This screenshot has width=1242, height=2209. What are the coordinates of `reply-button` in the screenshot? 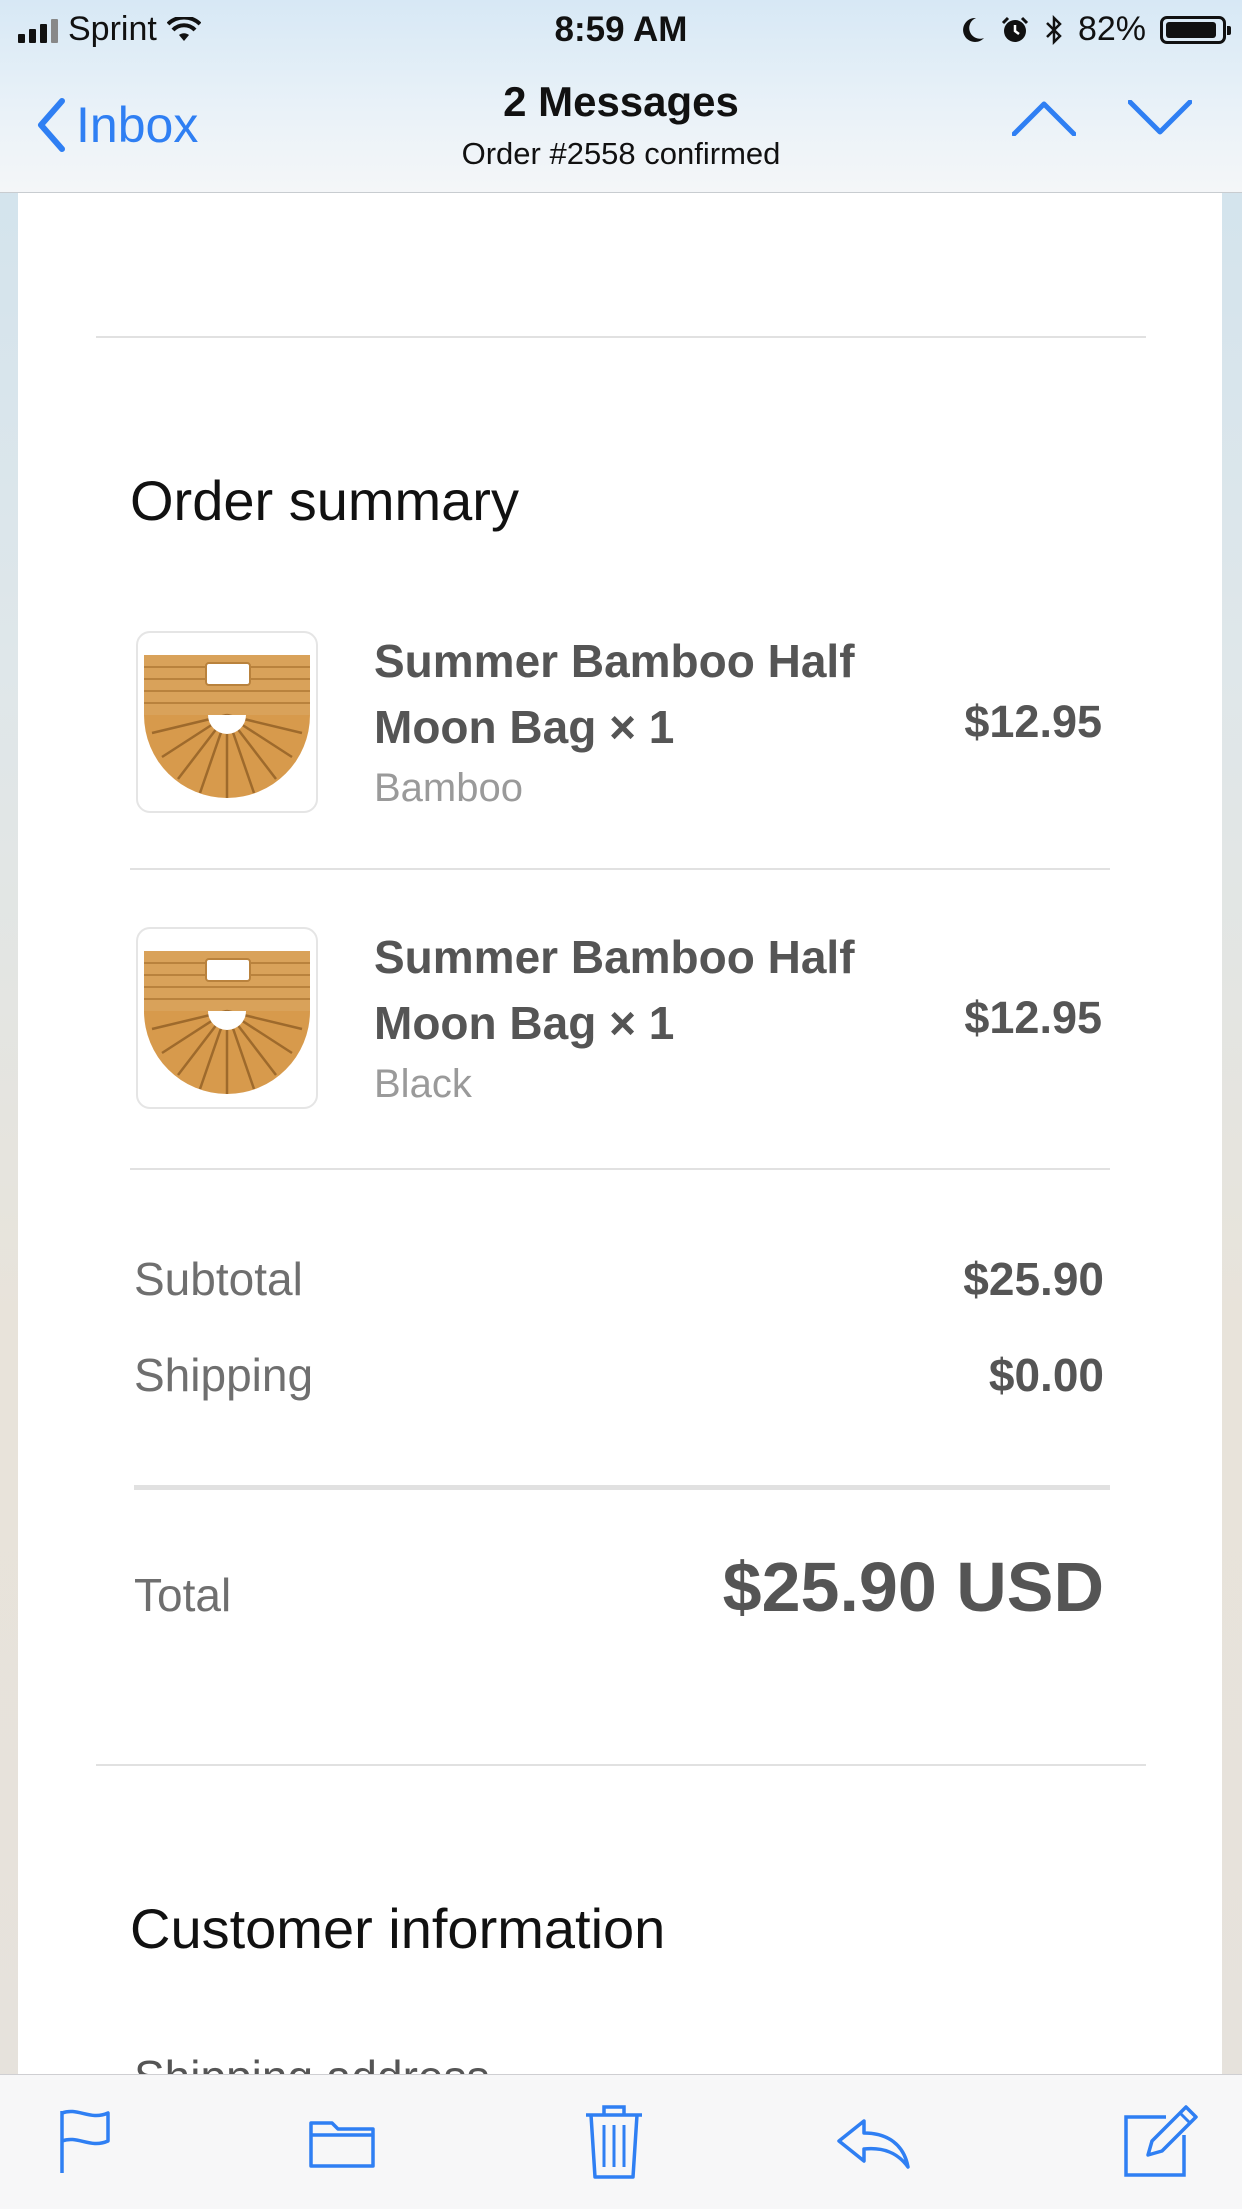 It's located at (874, 2145).